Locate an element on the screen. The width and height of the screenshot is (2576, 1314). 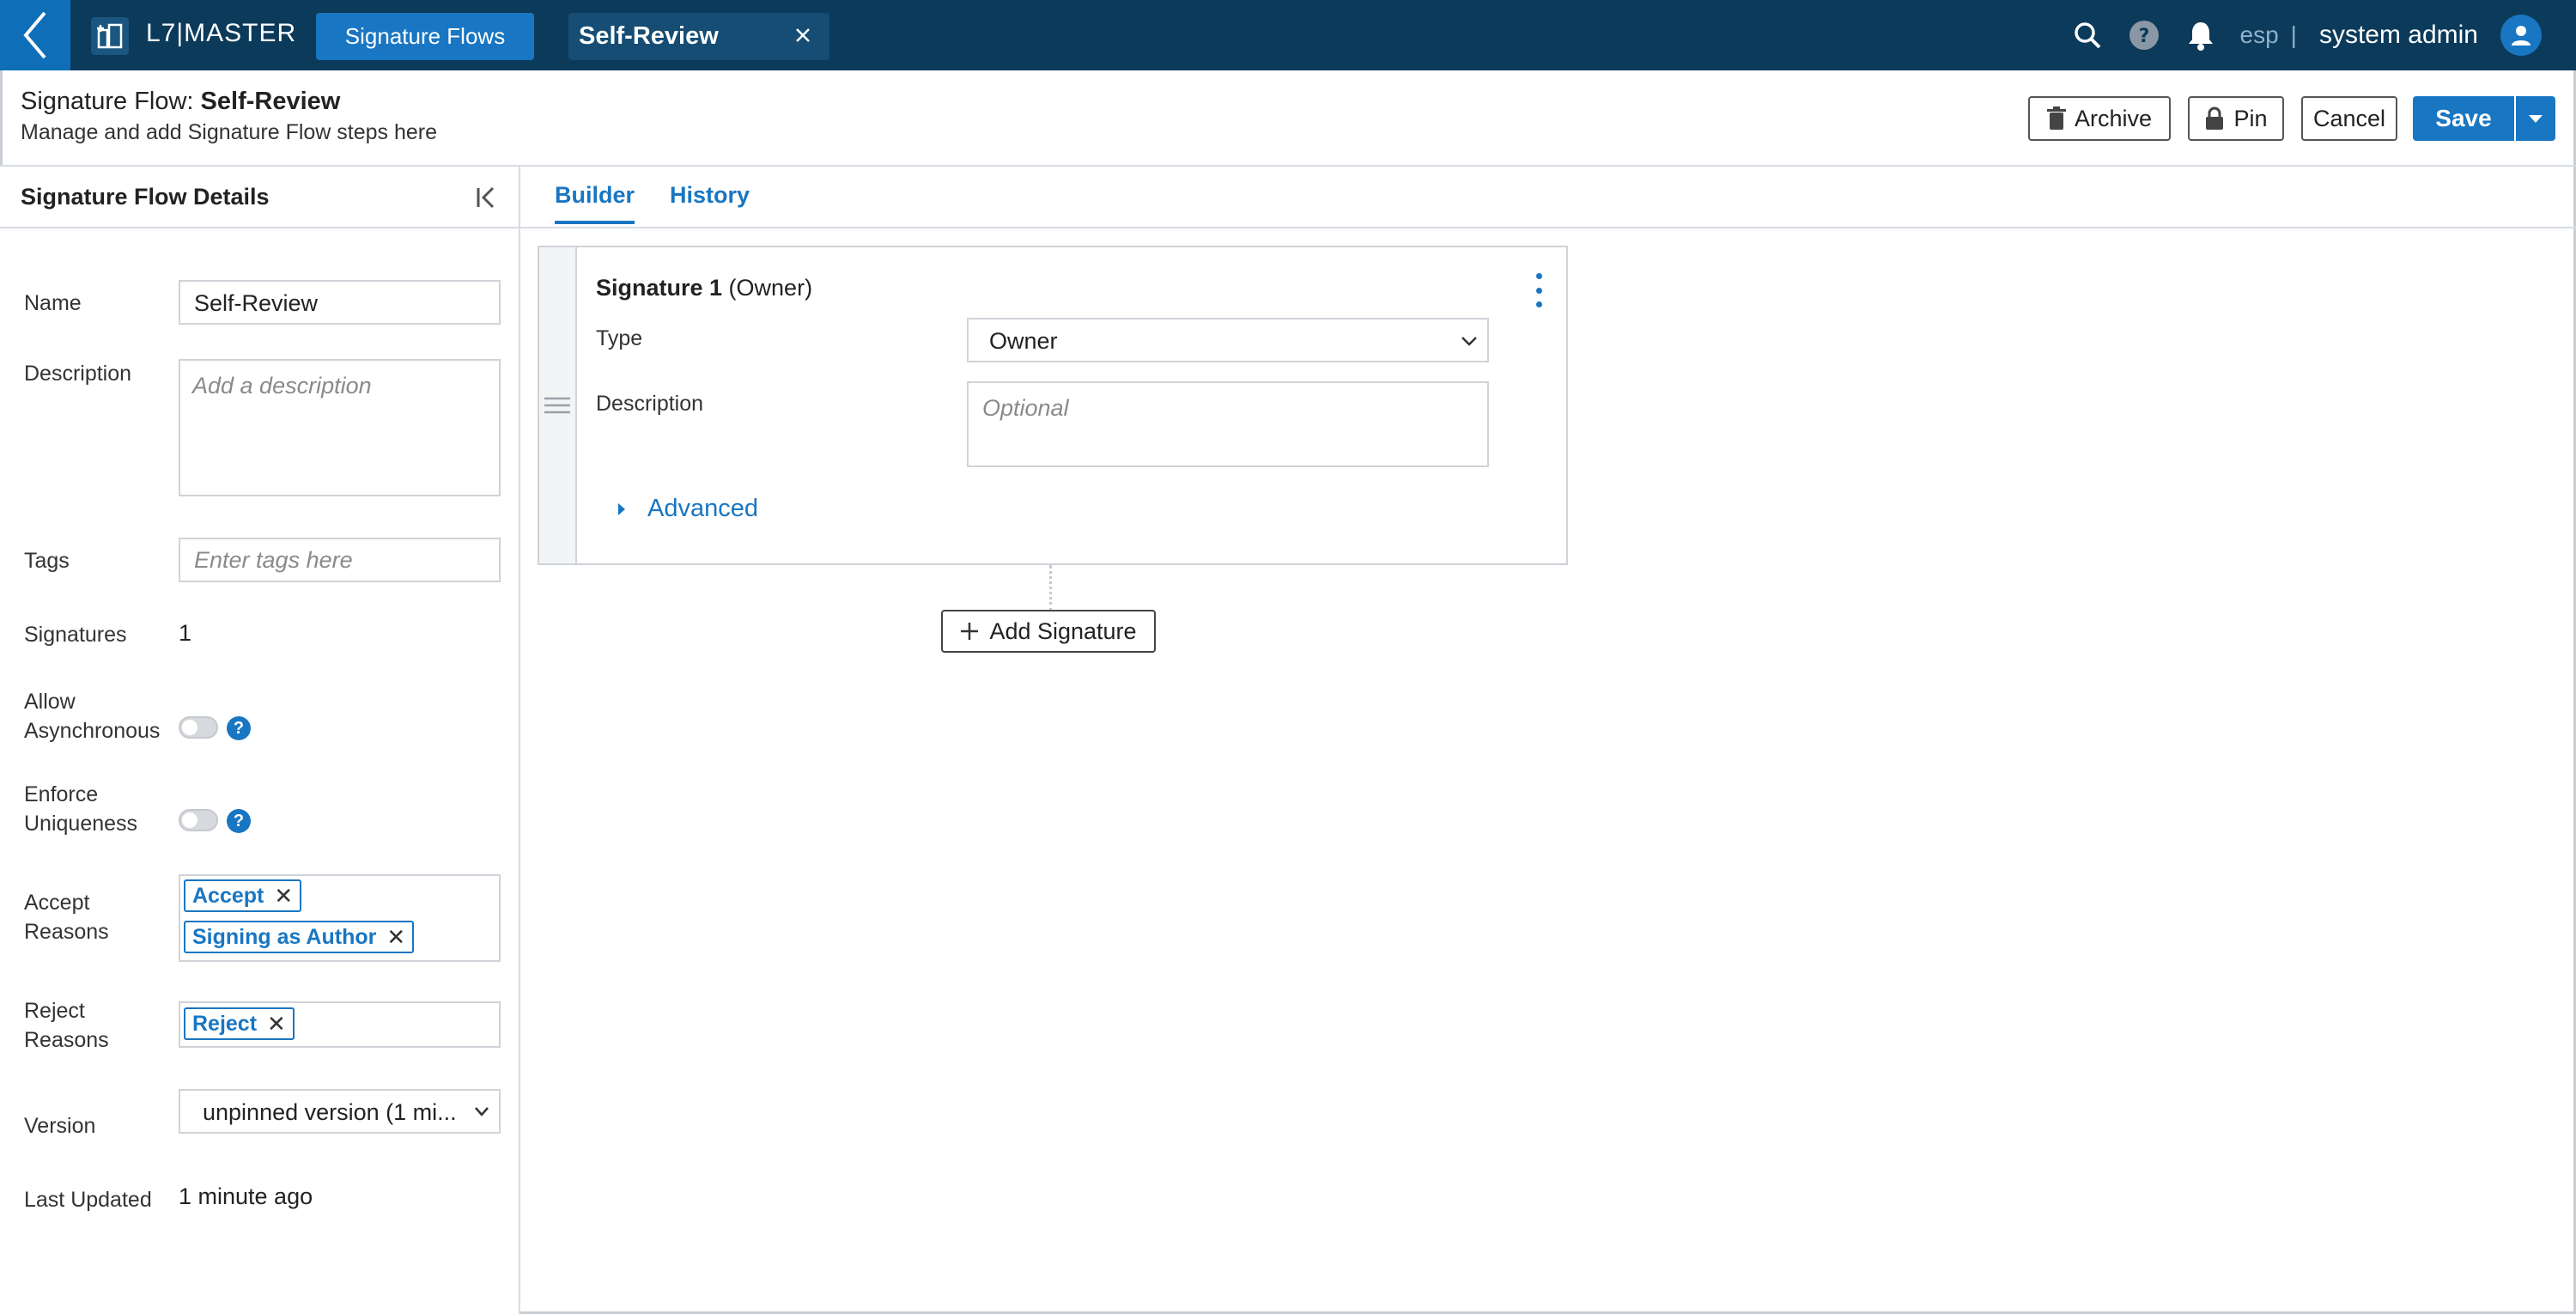
signature-type-select: Owner is located at coordinates (1228, 340).